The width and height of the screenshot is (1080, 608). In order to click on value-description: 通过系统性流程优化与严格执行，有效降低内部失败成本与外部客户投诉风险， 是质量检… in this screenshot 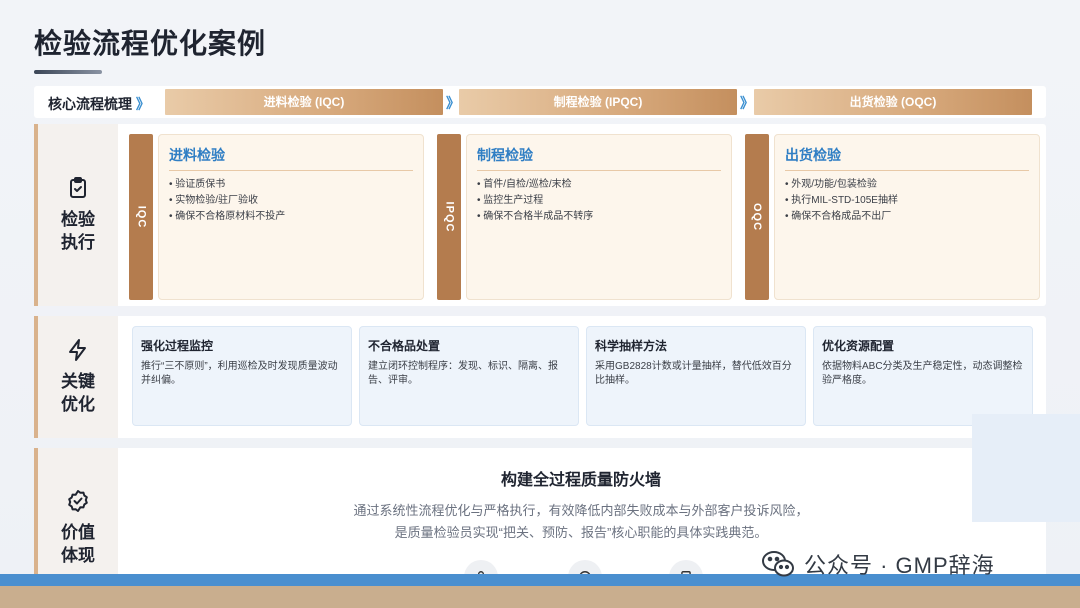, I will do `click(581, 522)`.